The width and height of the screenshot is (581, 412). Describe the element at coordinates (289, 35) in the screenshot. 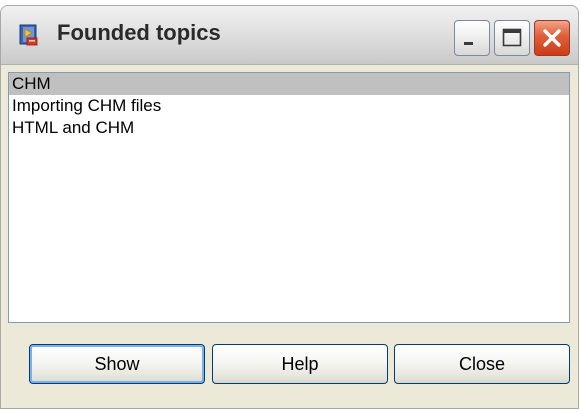

I see `title-bar: Founded topics` at that location.